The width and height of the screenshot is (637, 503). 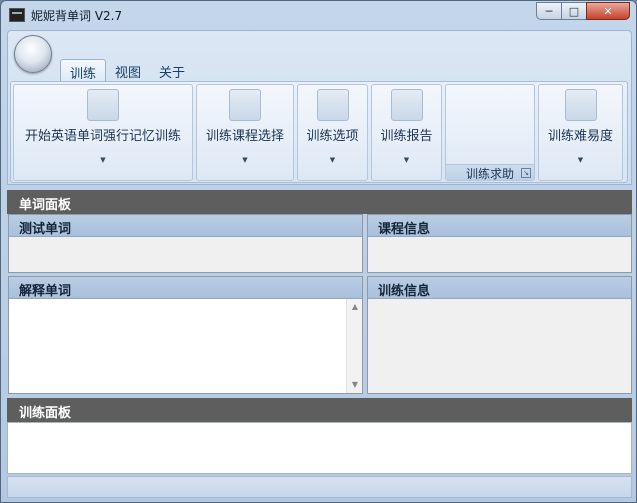 I want to click on course-info-body, so click(x=499, y=254).